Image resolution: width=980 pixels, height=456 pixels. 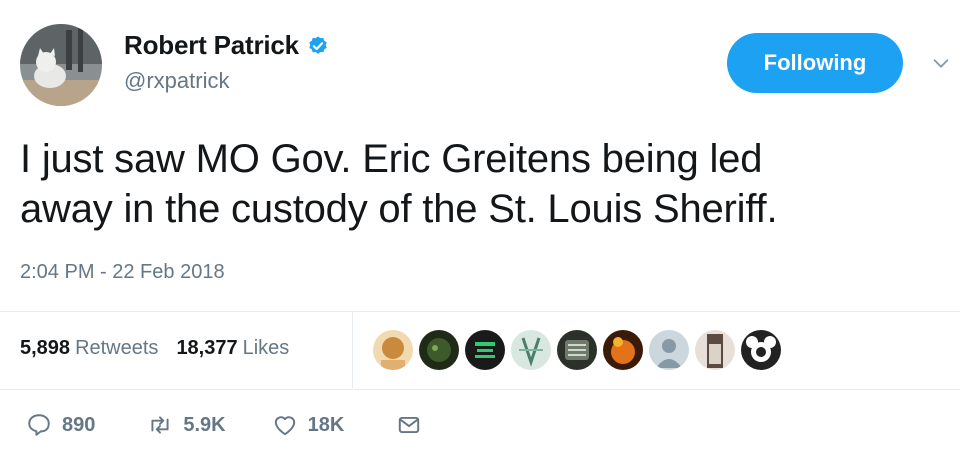 I want to click on retweet-action: 5.9K, so click(x=186, y=425).